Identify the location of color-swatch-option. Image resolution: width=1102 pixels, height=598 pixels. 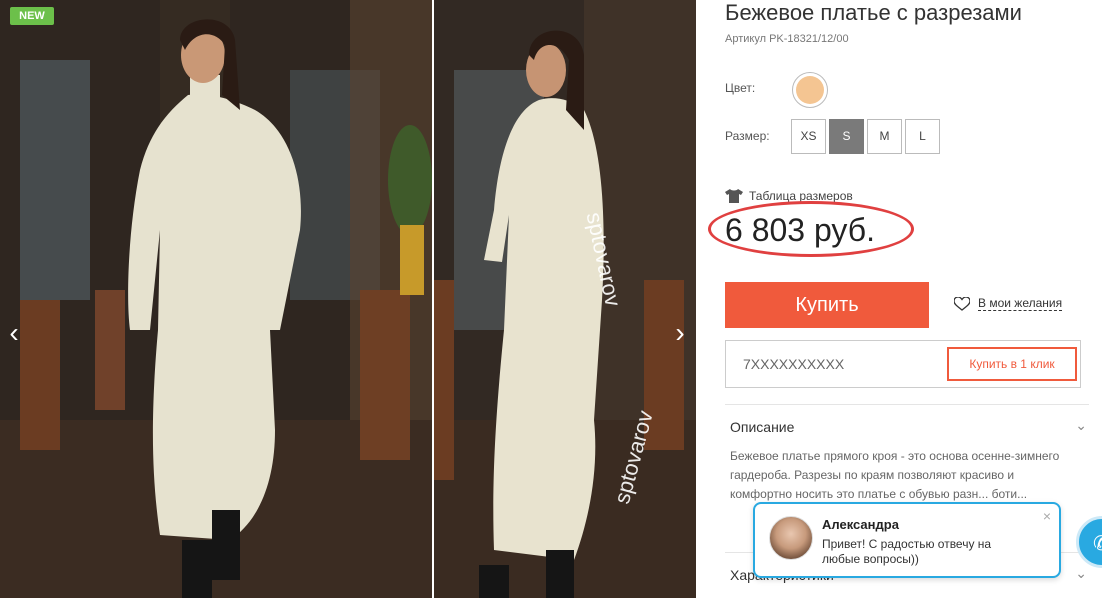
(810, 90).